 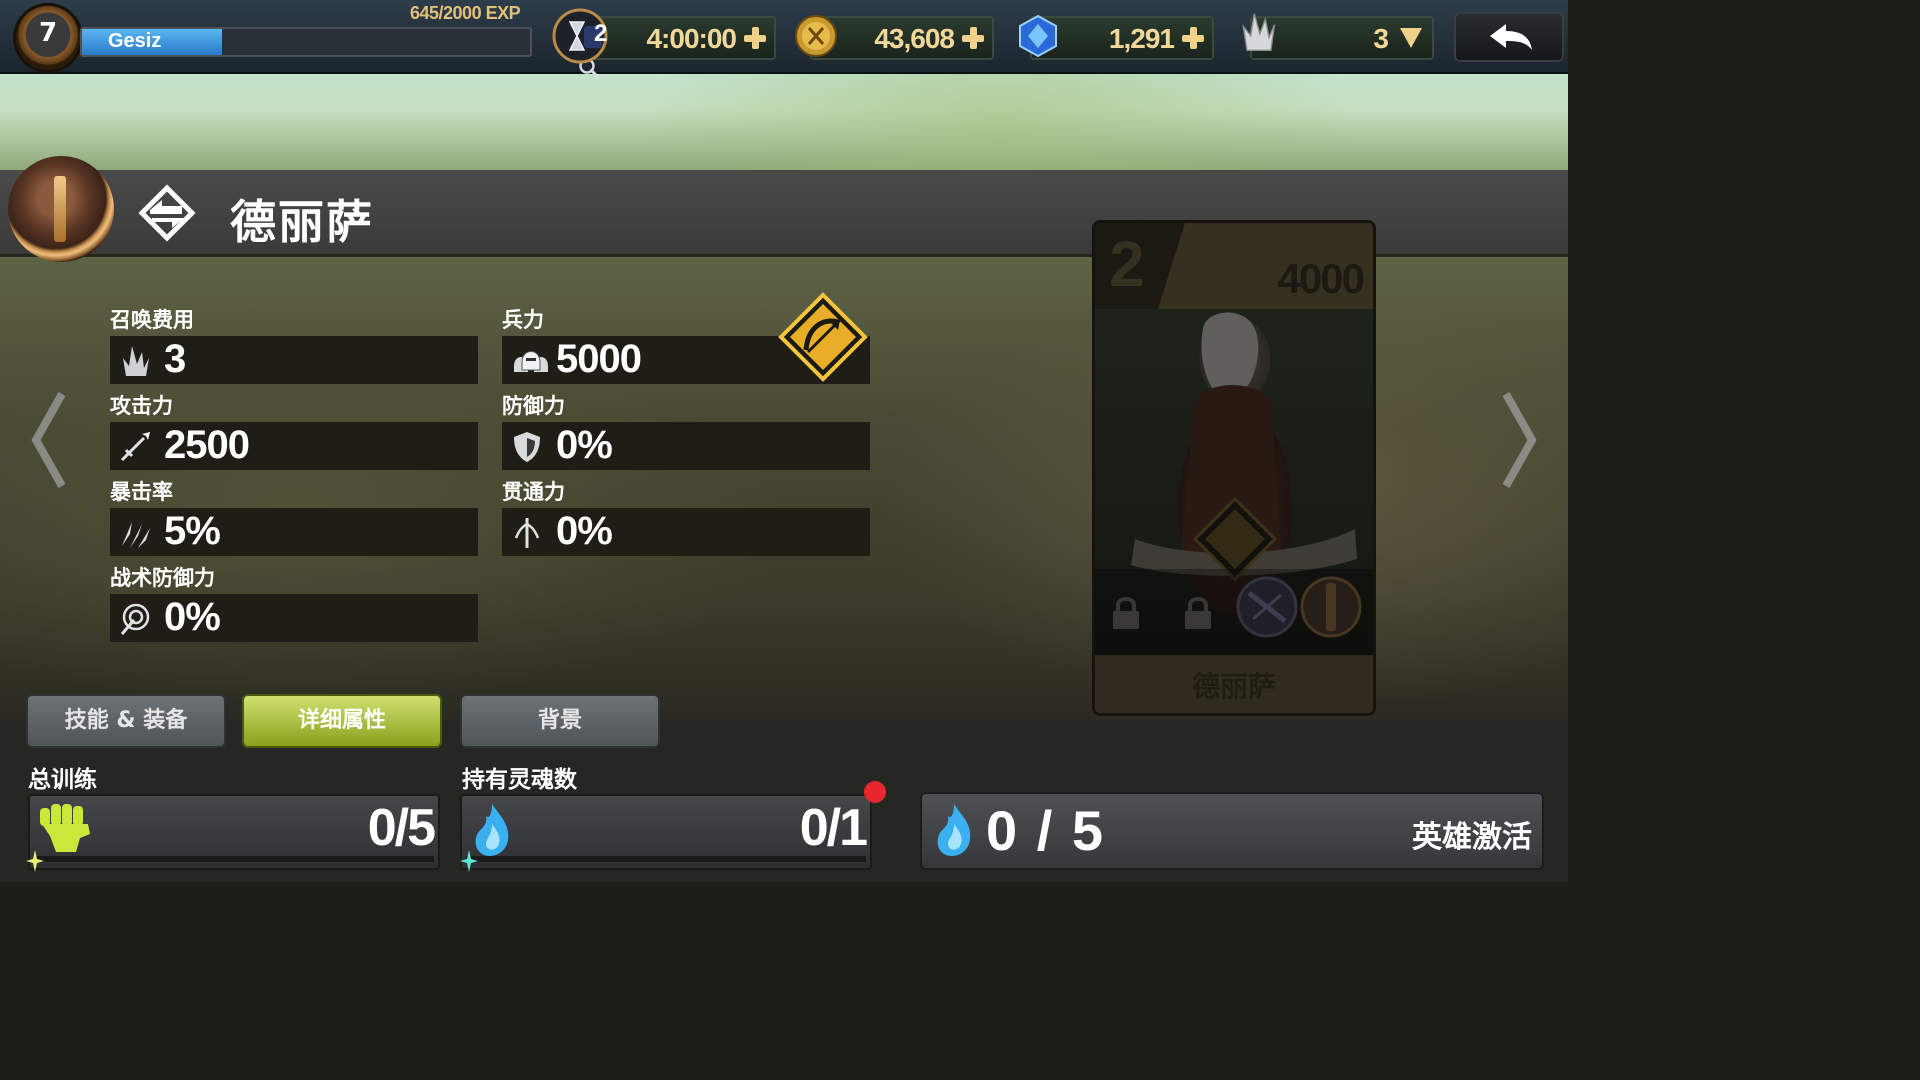 I want to click on notification-dot, so click(x=875, y=792).